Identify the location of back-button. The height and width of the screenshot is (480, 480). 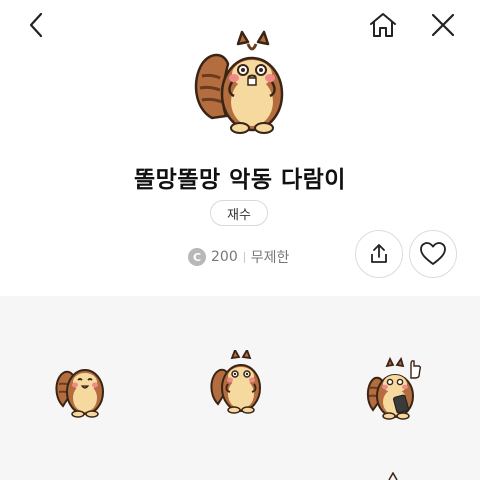
(37, 25).